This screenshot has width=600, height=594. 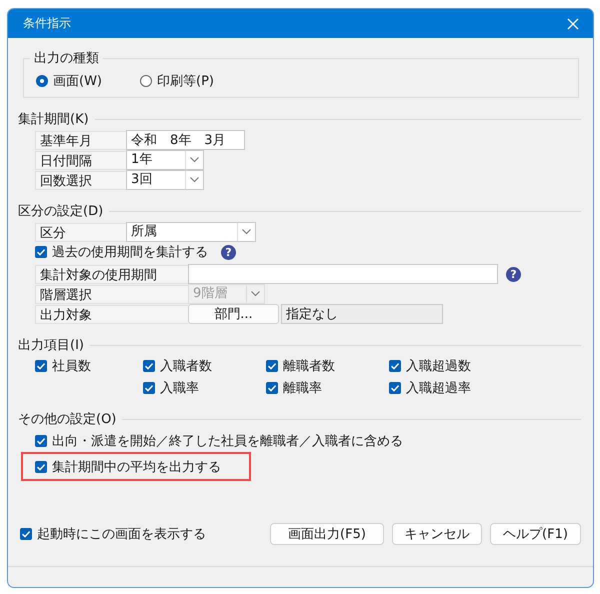 What do you see at coordinates (185, 140) in the screenshot?
I see `date-field: 令和 8年 3月` at bounding box center [185, 140].